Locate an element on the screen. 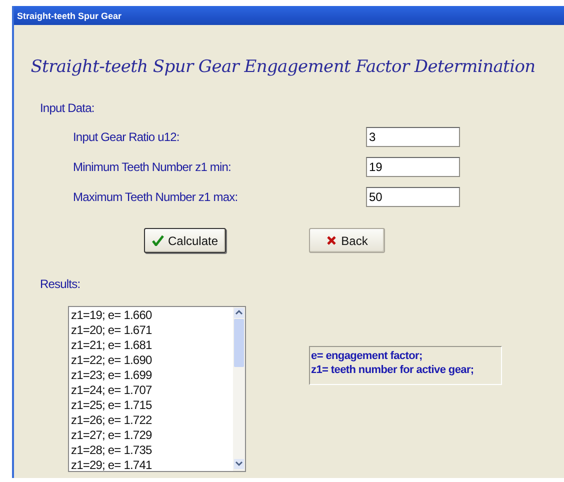 Image resolution: width=564 pixels, height=482 pixels. window-title: Straight-teeth Spur Gear is located at coordinates (69, 15).